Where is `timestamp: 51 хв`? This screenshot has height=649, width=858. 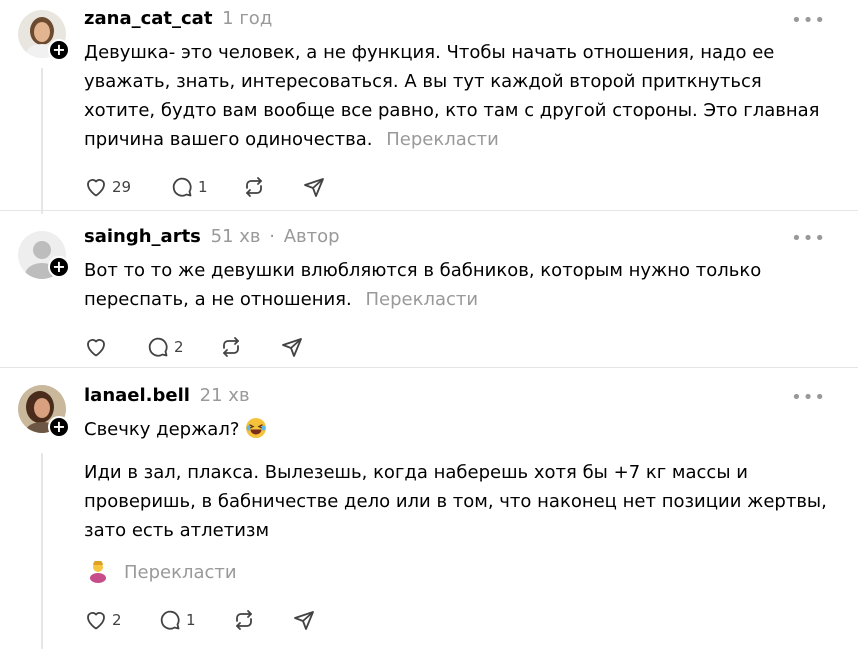 timestamp: 51 хв is located at coordinates (236, 236).